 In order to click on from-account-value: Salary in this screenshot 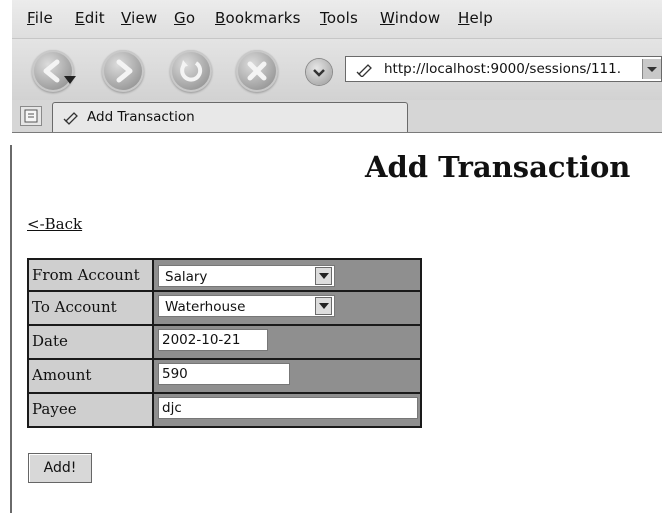, I will do `click(186, 277)`.